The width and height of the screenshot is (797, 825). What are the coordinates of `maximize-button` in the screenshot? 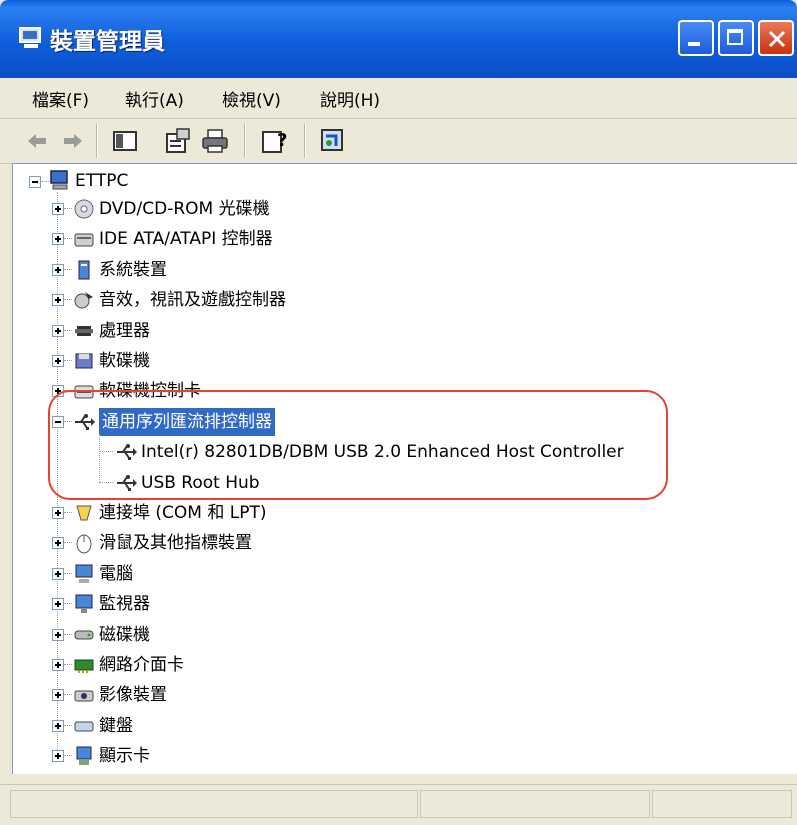 It's located at (736, 38).